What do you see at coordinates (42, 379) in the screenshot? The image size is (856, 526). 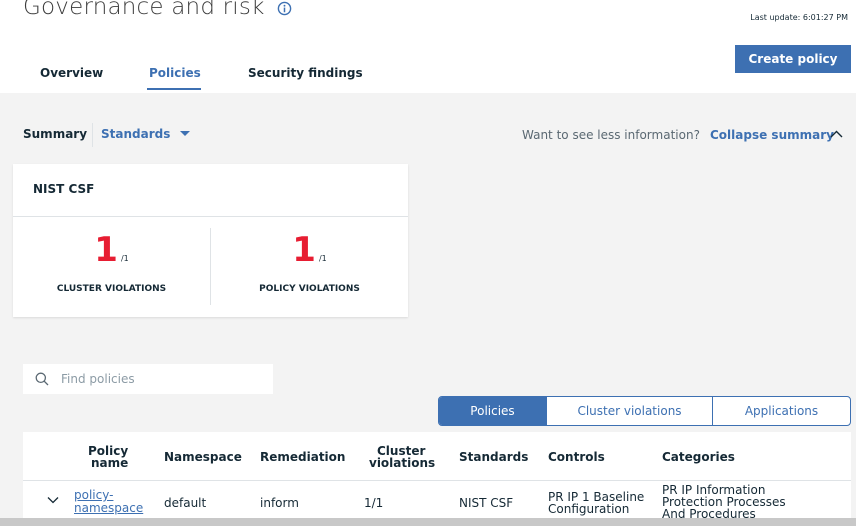 I see `search-icon` at bounding box center [42, 379].